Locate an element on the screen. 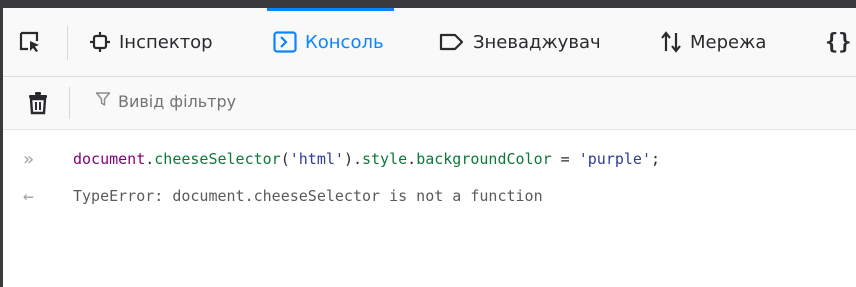 The height and width of the screenshot is (287, 856). tab-style-editor: {} is located at coordinates (840, 42).